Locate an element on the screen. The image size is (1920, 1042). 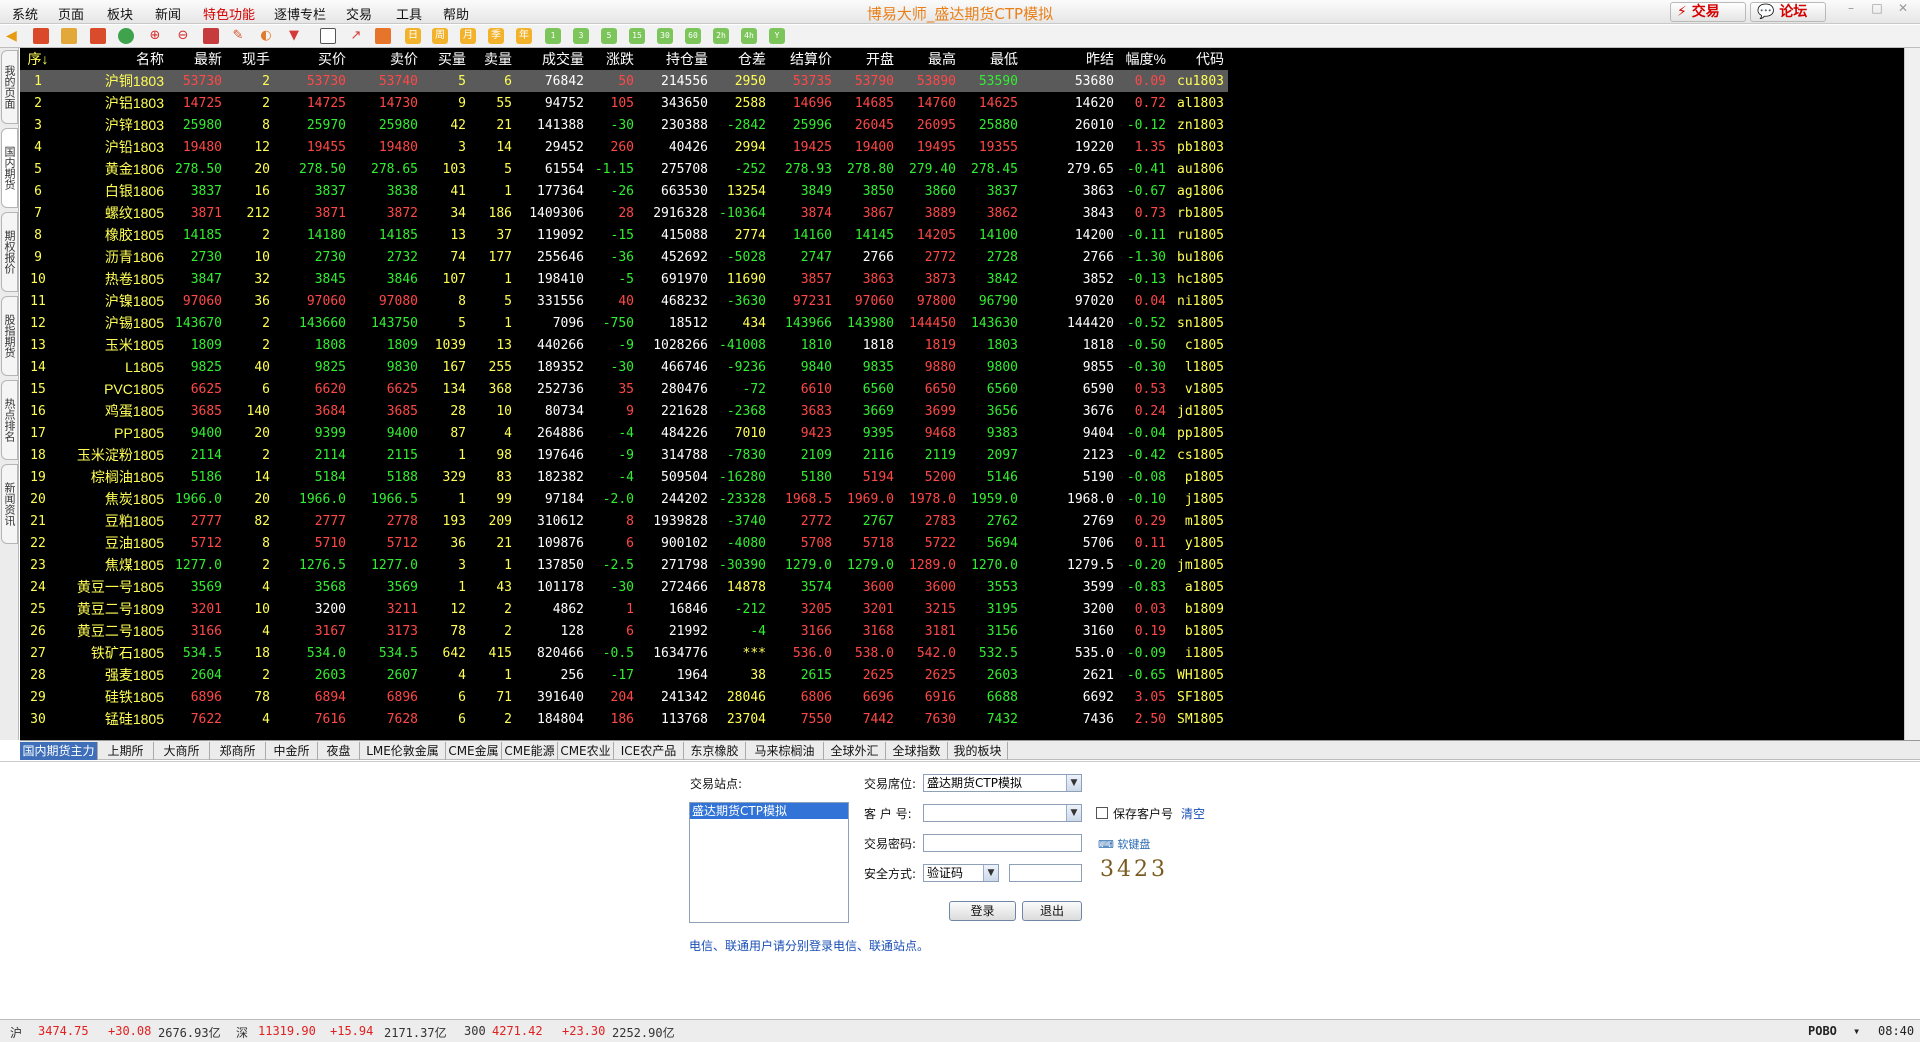
exchange-tab: 全球指数 is located at coordinates (917, 751).